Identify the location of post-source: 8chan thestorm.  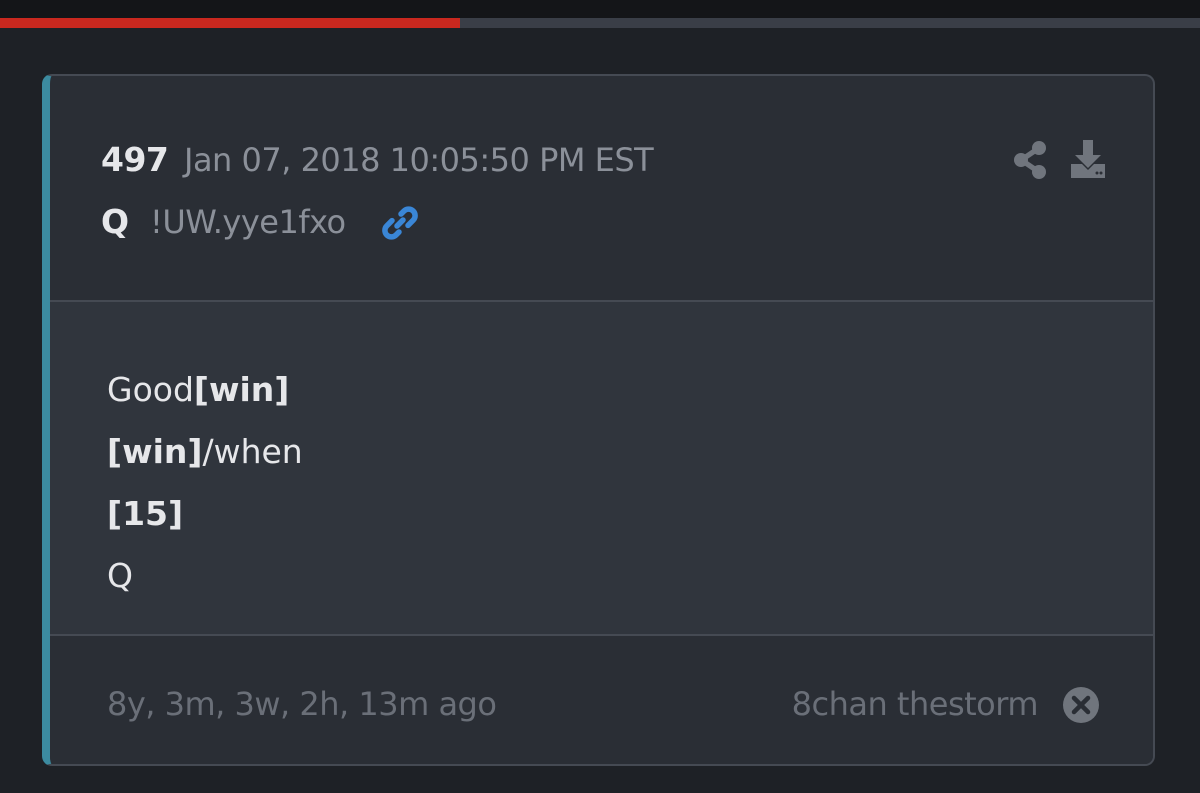
(915, 704).